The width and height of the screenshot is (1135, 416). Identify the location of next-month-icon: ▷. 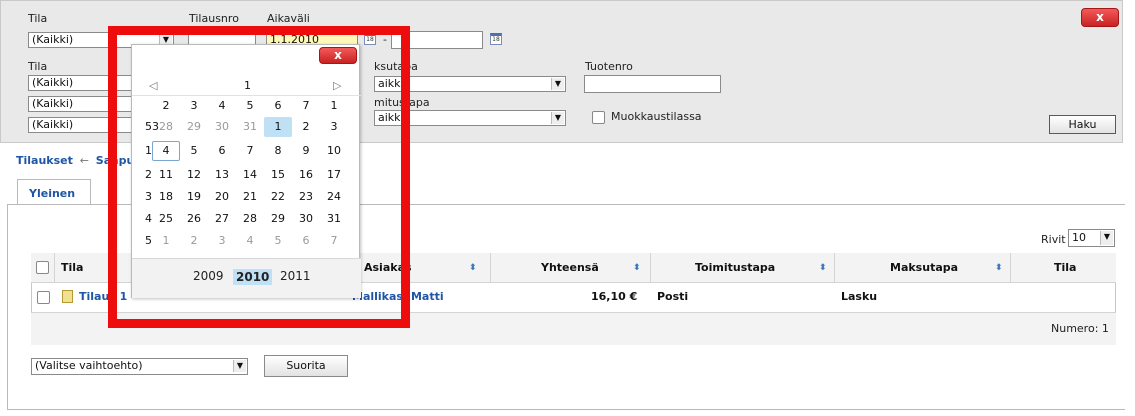
(337, 85).